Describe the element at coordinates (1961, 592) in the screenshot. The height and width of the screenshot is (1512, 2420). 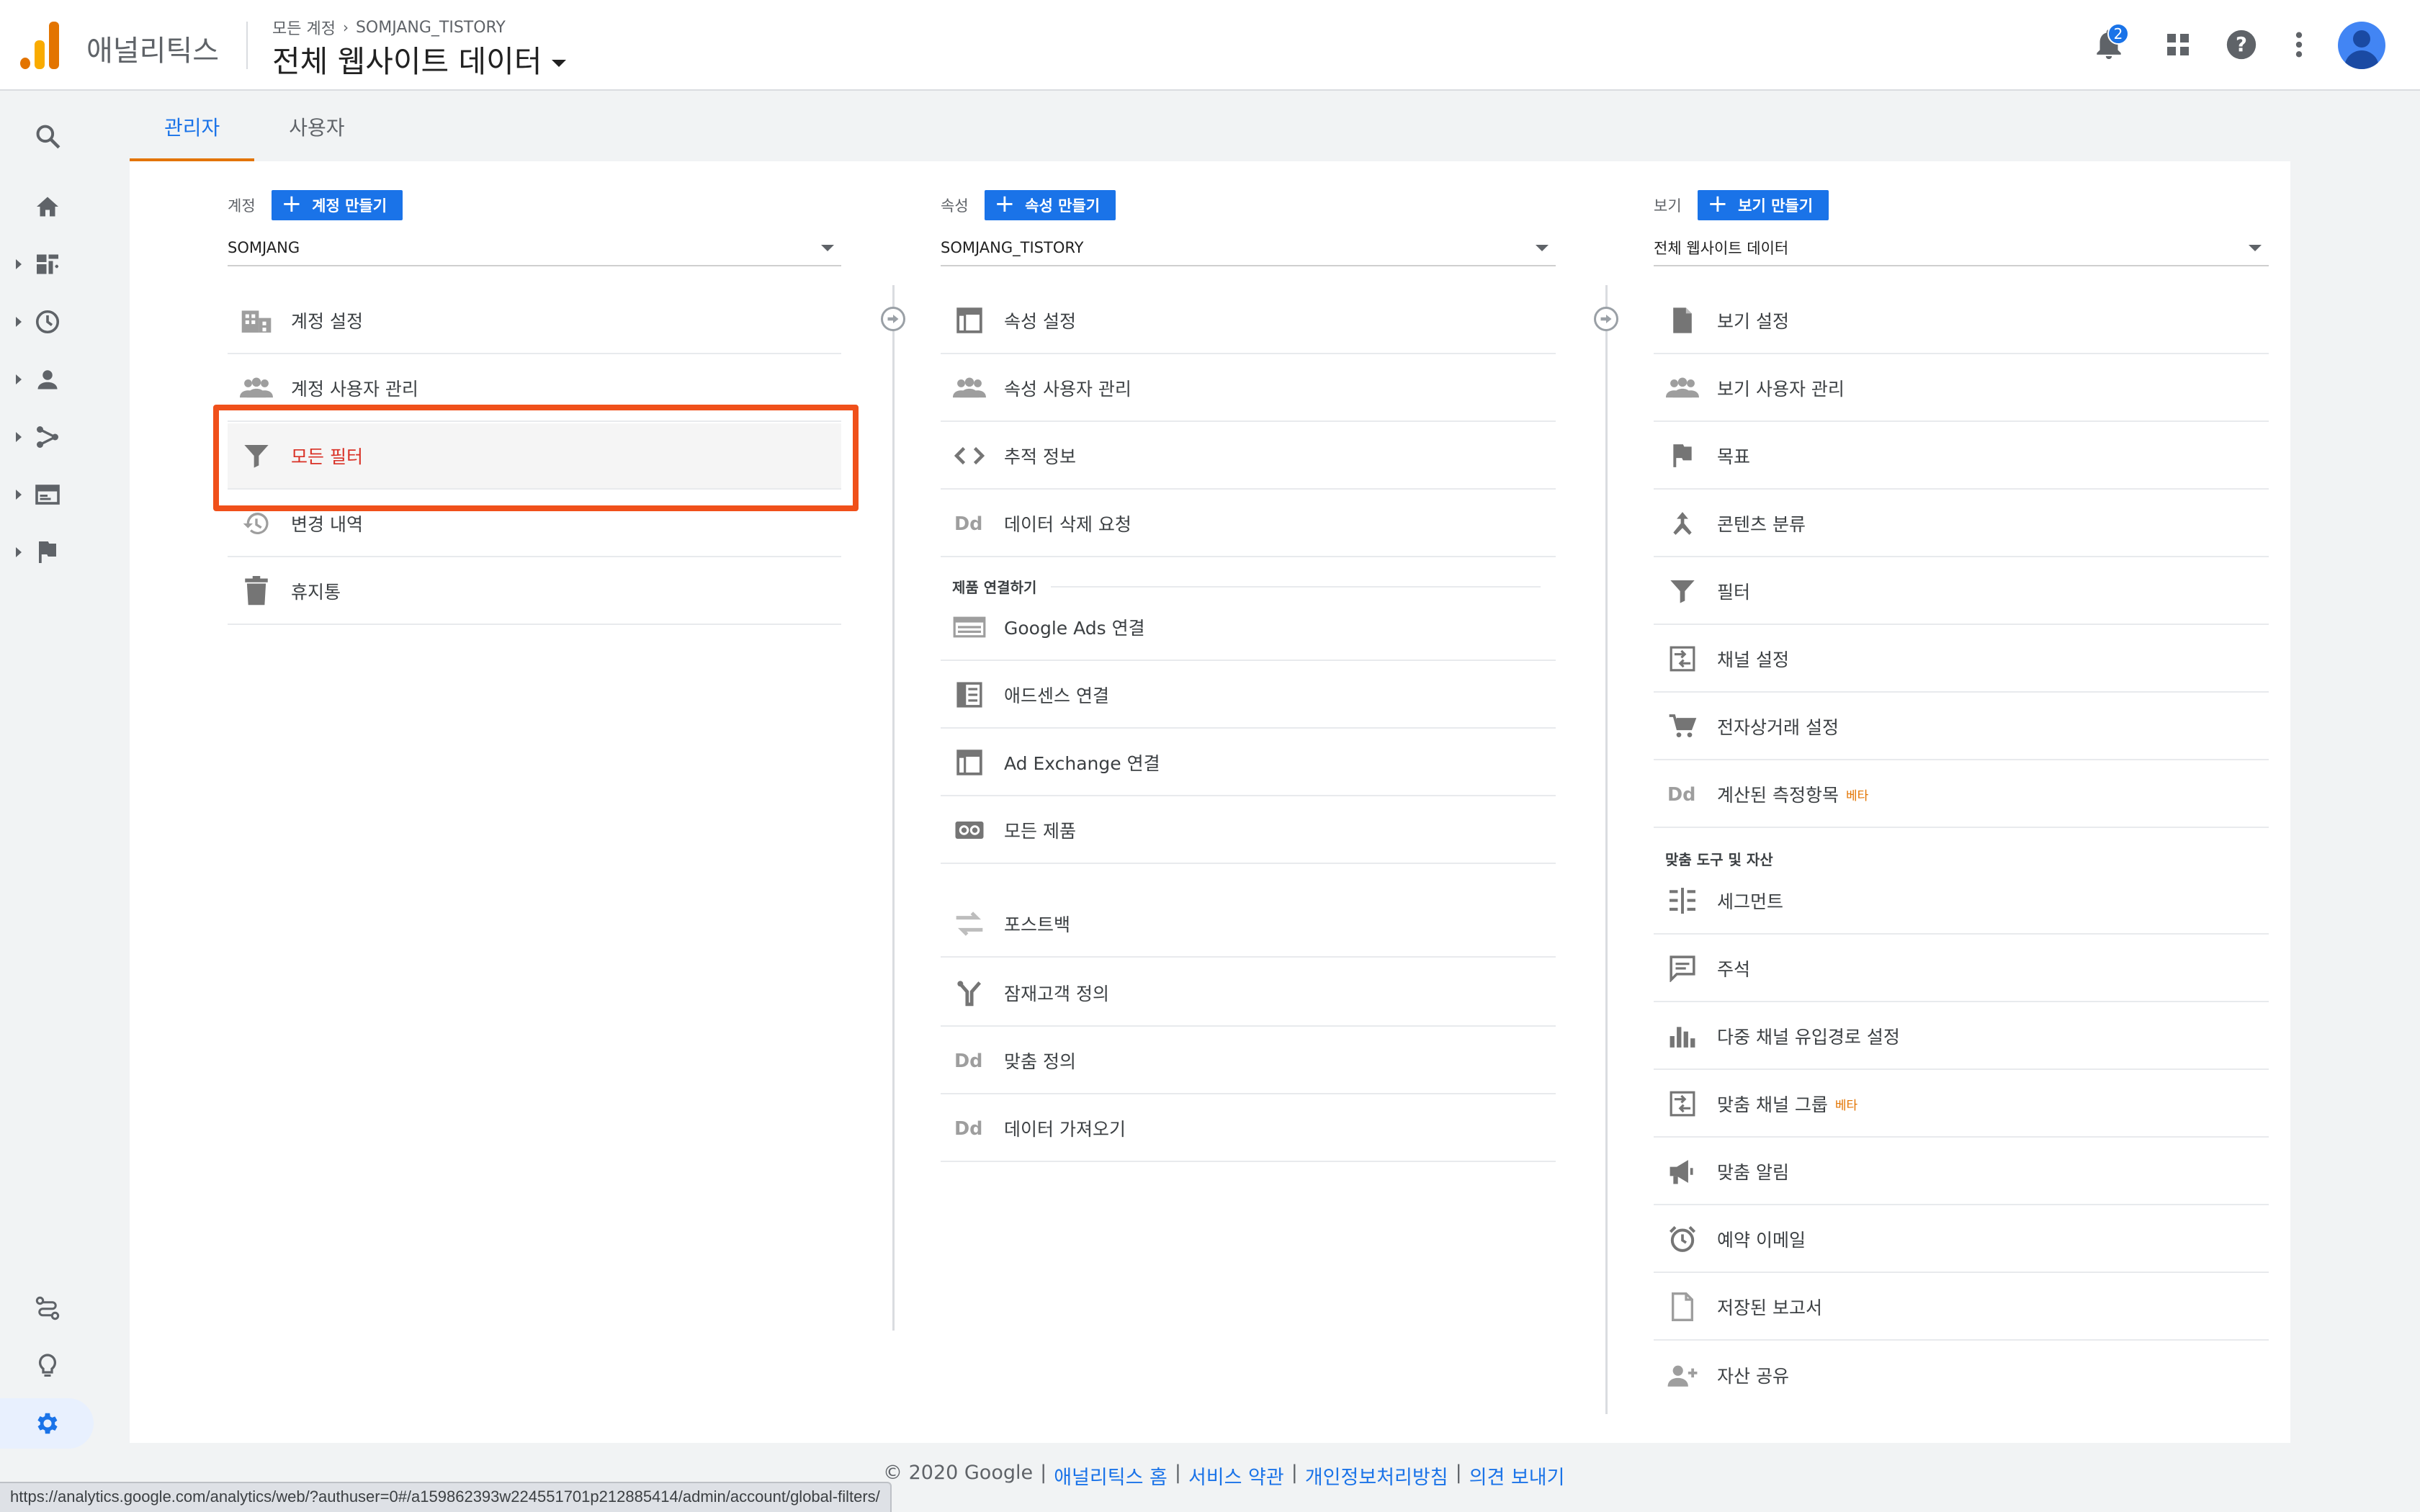
I see `menu-view-filters: 필터` at that location.